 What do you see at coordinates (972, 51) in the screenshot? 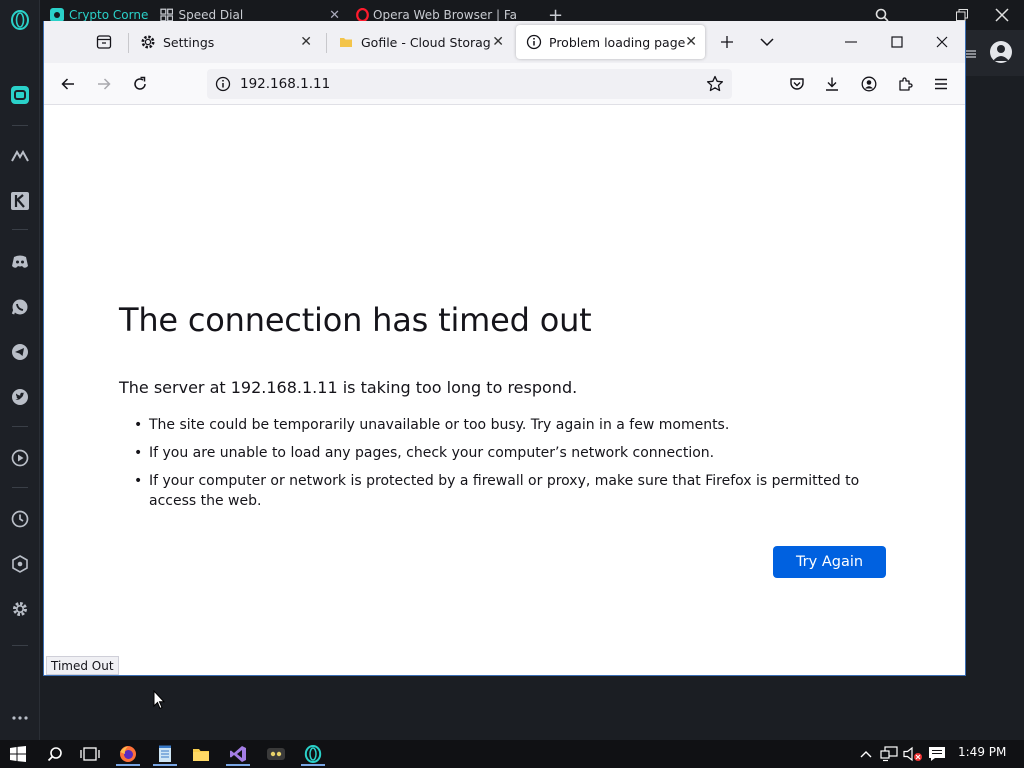
I see `opera-menu-icon` at bounding box center [972, 51].